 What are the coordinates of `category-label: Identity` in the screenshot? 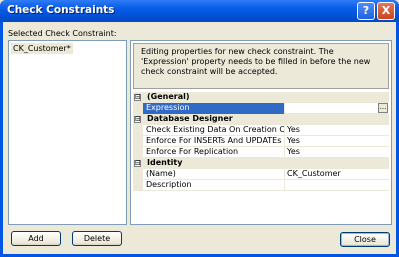 It's located at (165, 162).